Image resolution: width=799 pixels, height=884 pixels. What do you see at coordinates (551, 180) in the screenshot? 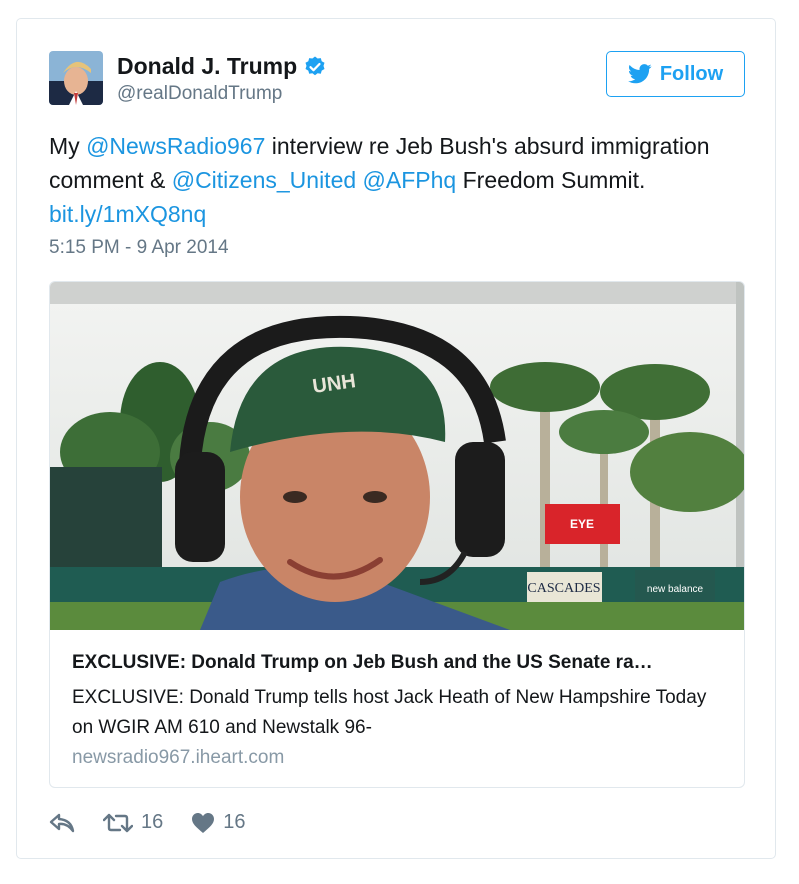
I see `tweet-text-segment: Freedom Summit.` at bounding box center [551, 180].